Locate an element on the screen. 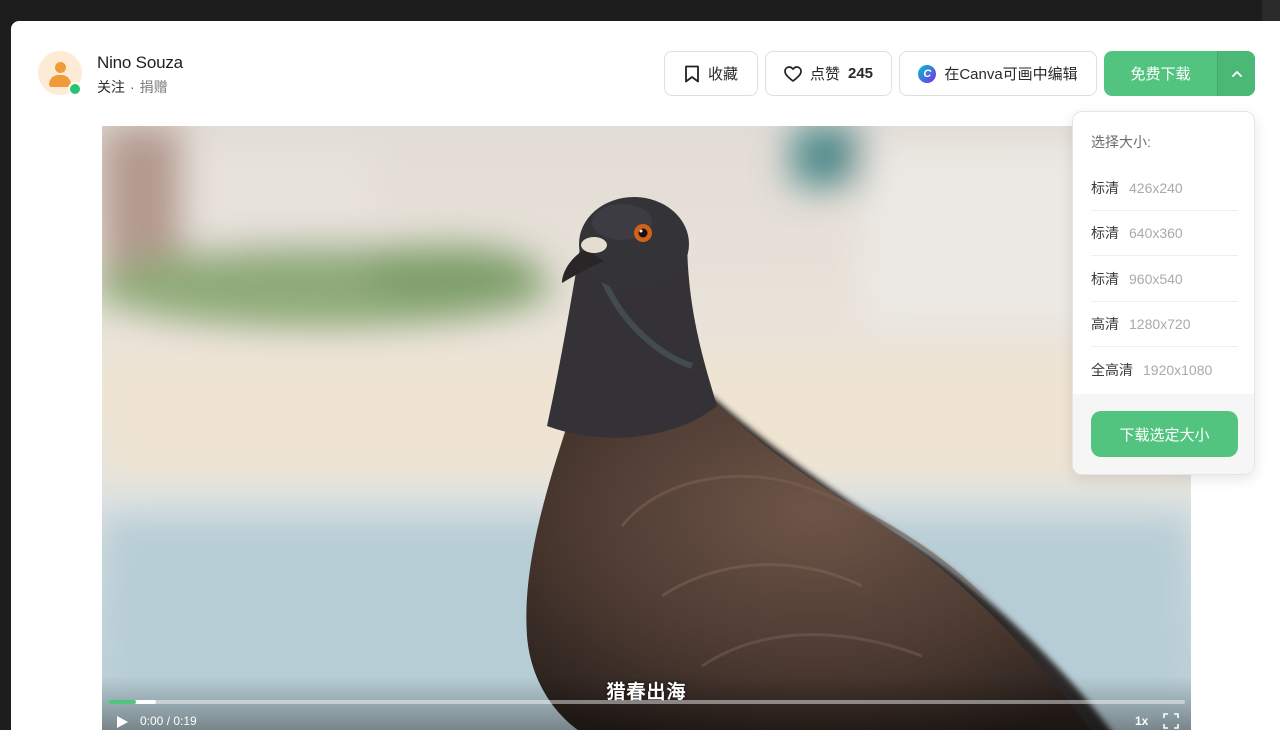 This screenshot has height=730, width=1280. avatar is located at coordinates (60, 73).